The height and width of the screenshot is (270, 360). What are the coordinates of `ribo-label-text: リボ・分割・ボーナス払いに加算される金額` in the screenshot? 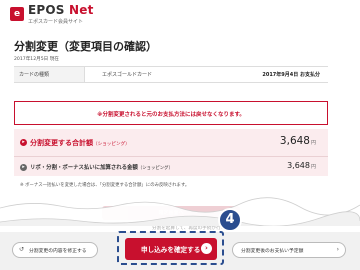 It's located at (84, 168).